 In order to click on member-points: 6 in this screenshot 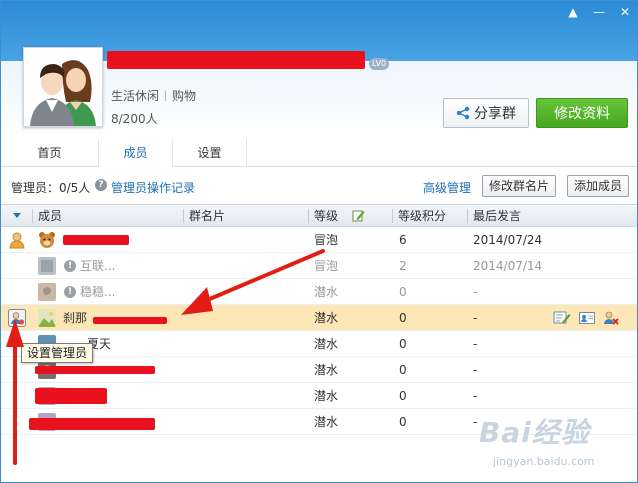, I will do `click(403, 240)`.